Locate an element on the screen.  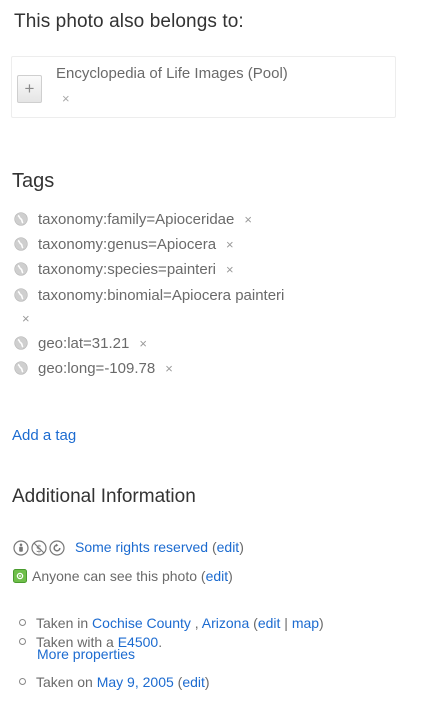
tag-link: geo:lat=31.21 is located at coordinates (83, 343).